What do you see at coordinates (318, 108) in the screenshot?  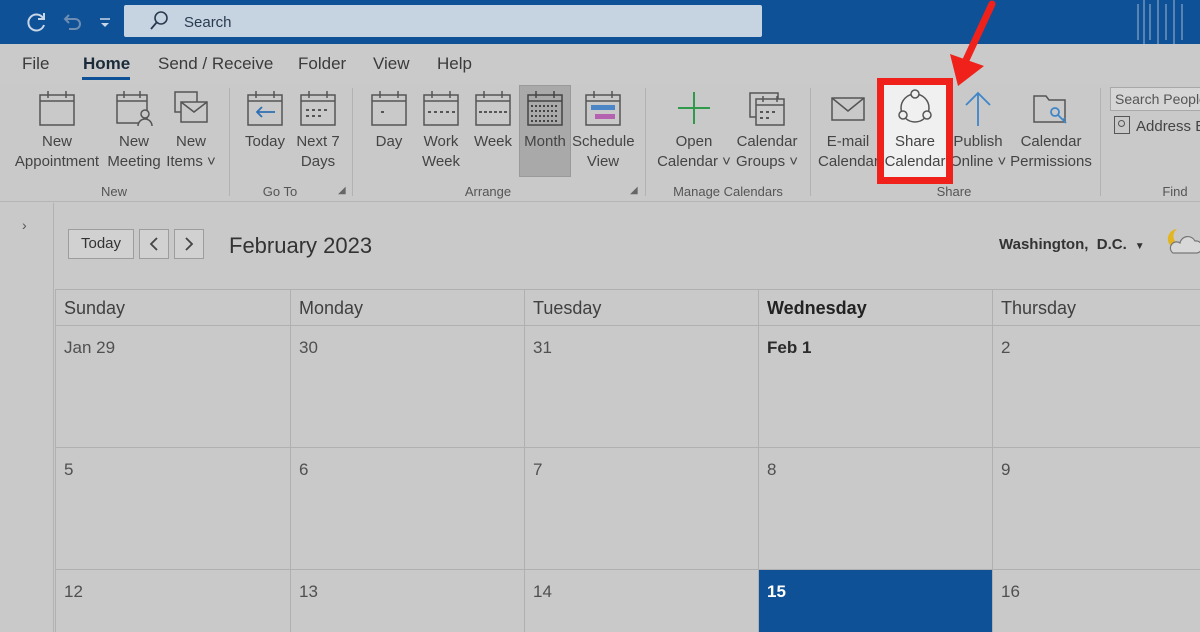 I see `next-7-days-icon` at bounding box center [318, 108].